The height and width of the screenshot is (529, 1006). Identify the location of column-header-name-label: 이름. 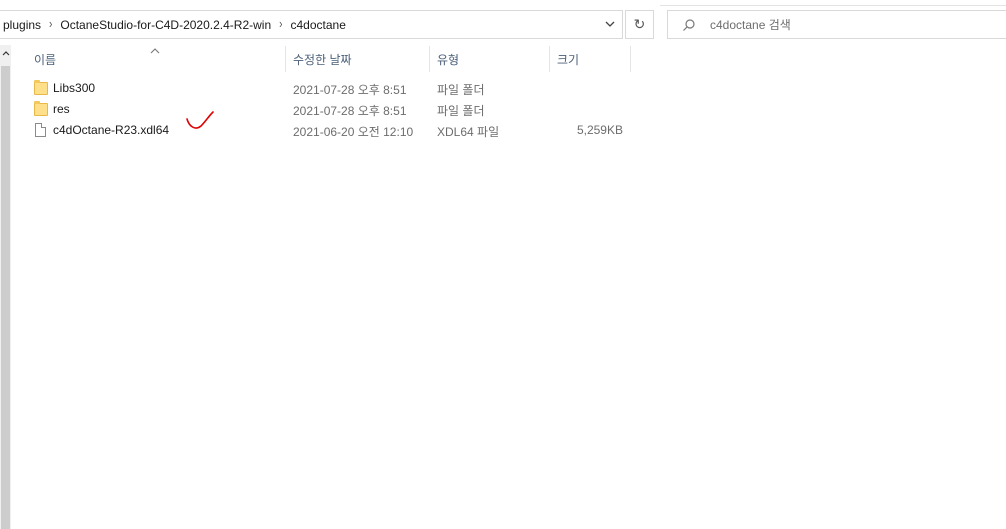
(45, 59).